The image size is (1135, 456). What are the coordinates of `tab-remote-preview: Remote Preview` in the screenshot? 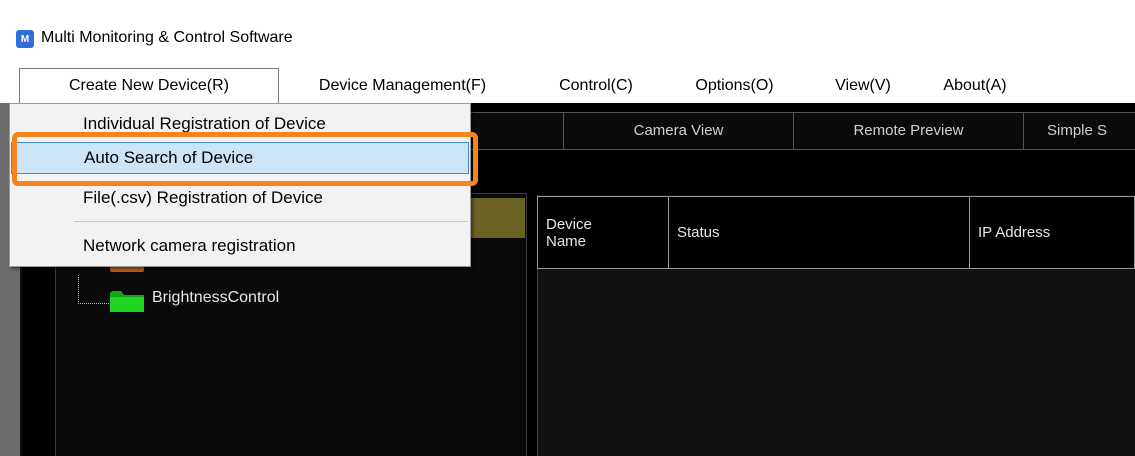 It's located at (909, 131).